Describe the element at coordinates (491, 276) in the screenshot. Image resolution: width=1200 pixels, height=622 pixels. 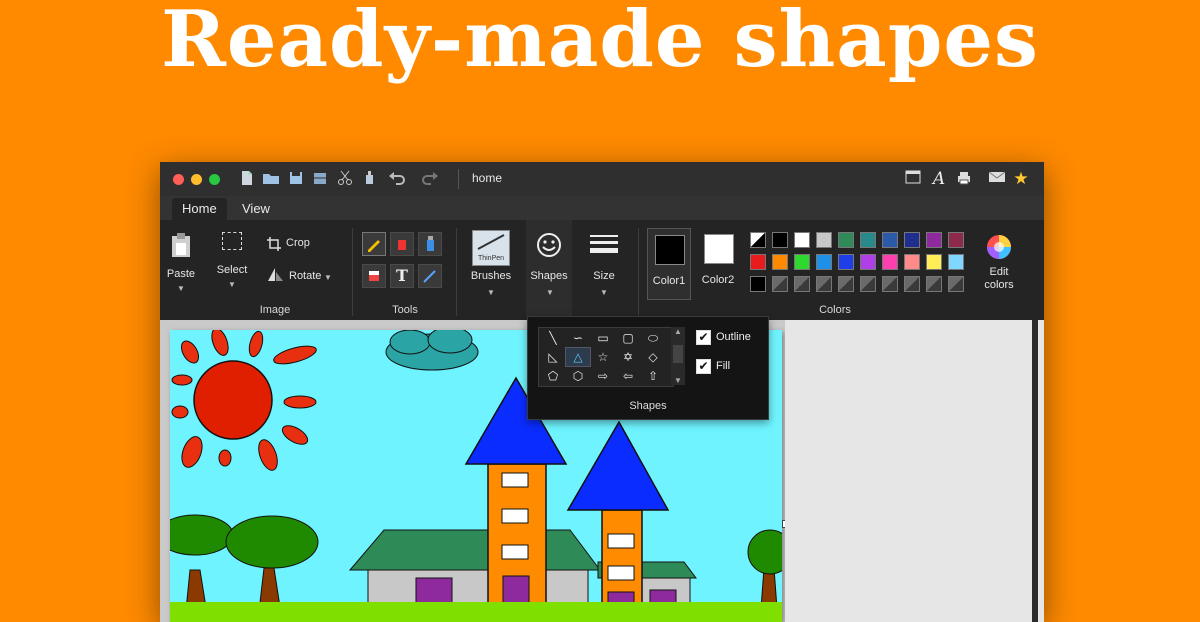
I see `brushes-label: Brushes` at that location.